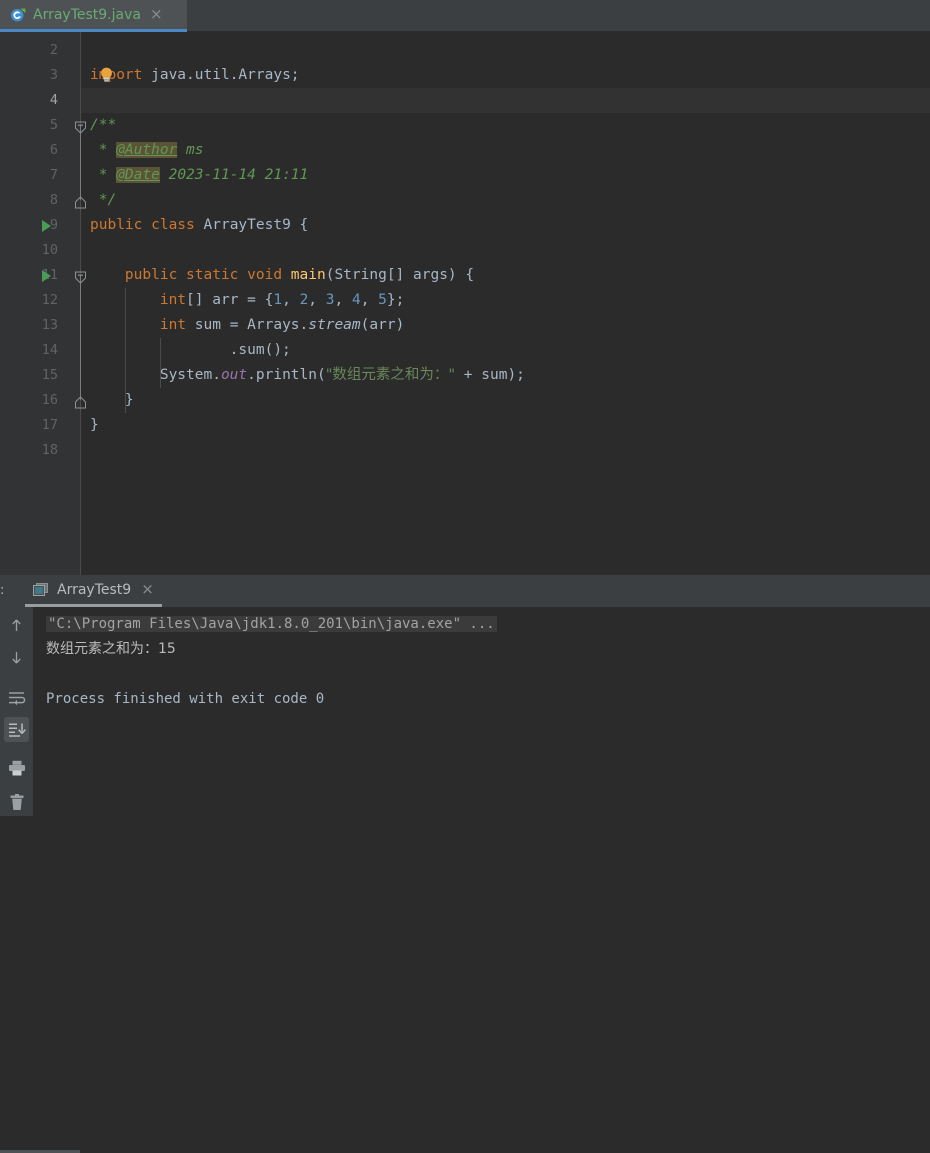 Image resolution: width=930 pixels, height=1153 pixels. What do you see at coordinates (53, 175) in the screenshot?
I see `line-number: 7` at bounding box center [53, 175].